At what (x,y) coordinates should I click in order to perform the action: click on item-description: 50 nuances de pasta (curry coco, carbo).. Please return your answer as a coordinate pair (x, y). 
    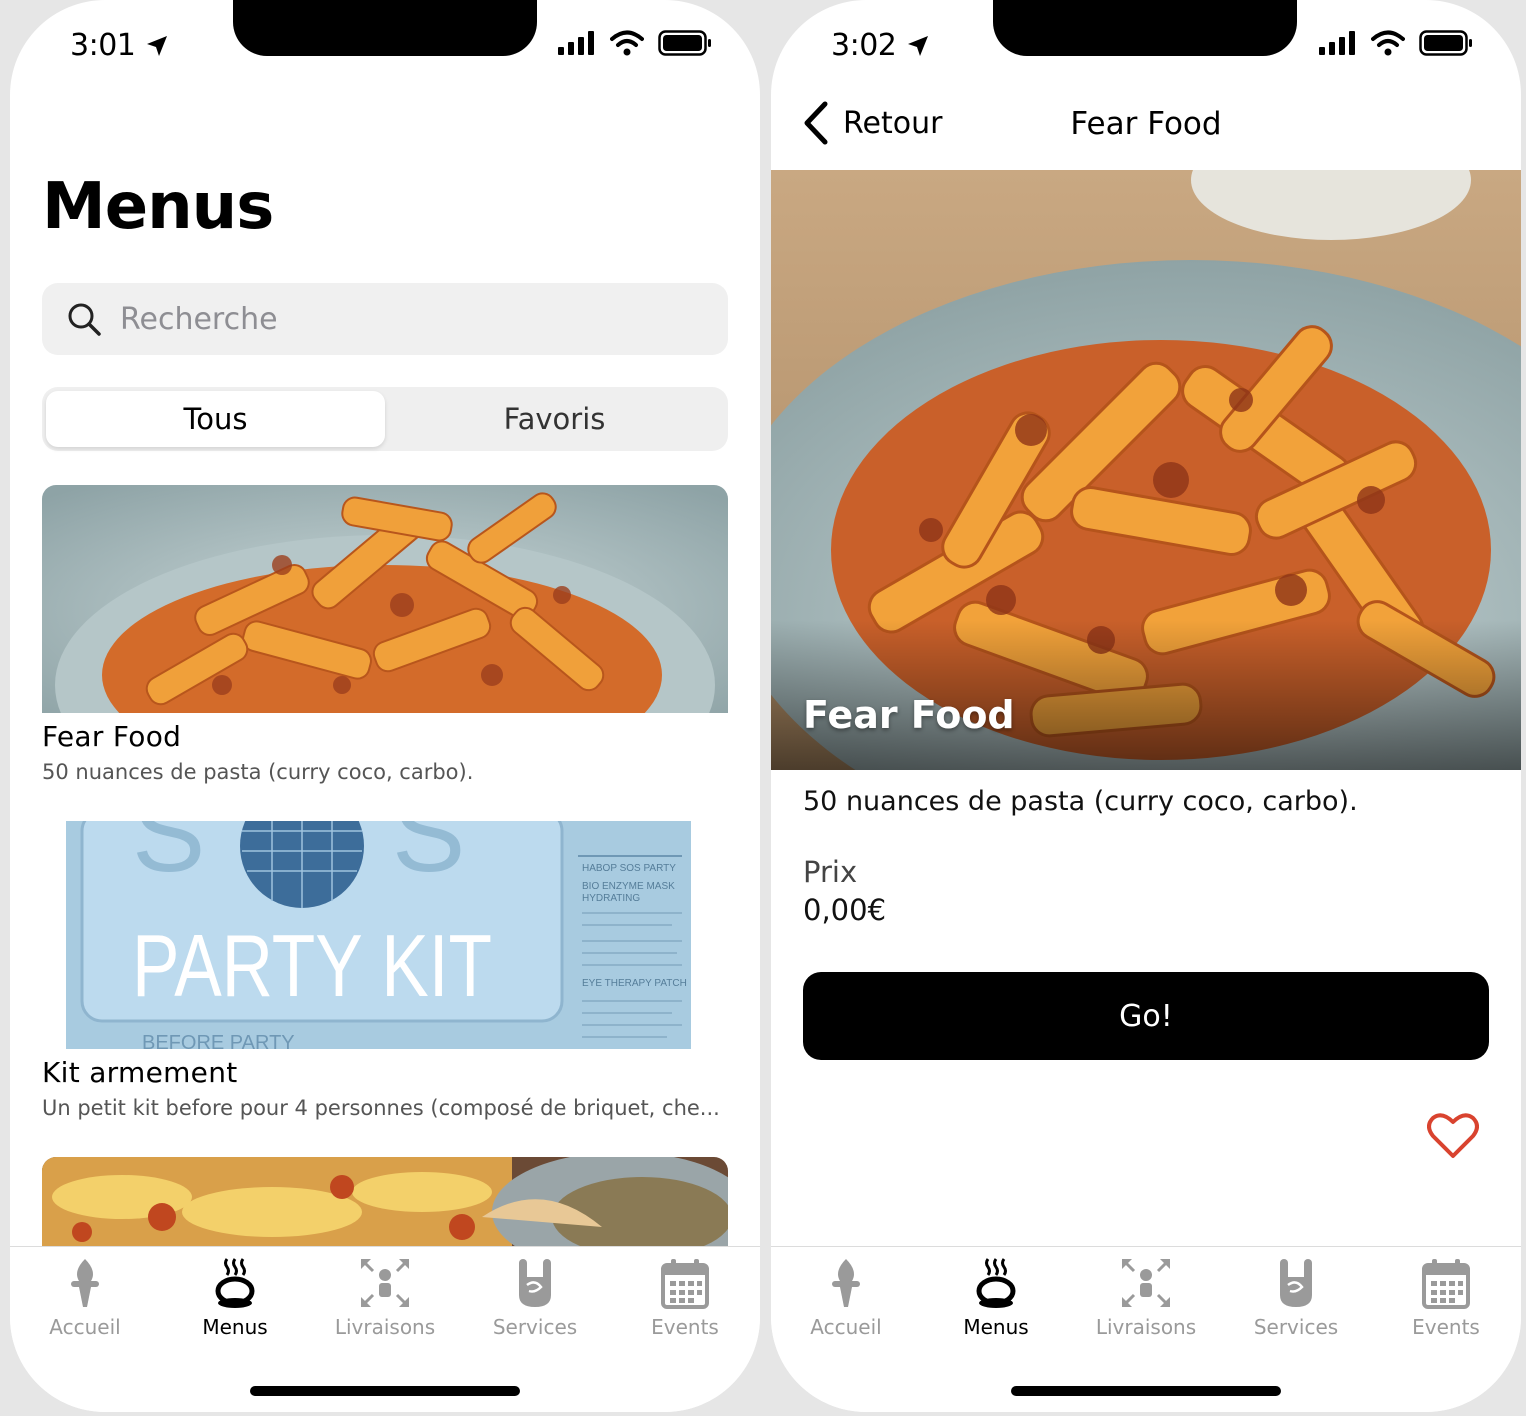
    Looking at the image, I should click on (1080, 801).